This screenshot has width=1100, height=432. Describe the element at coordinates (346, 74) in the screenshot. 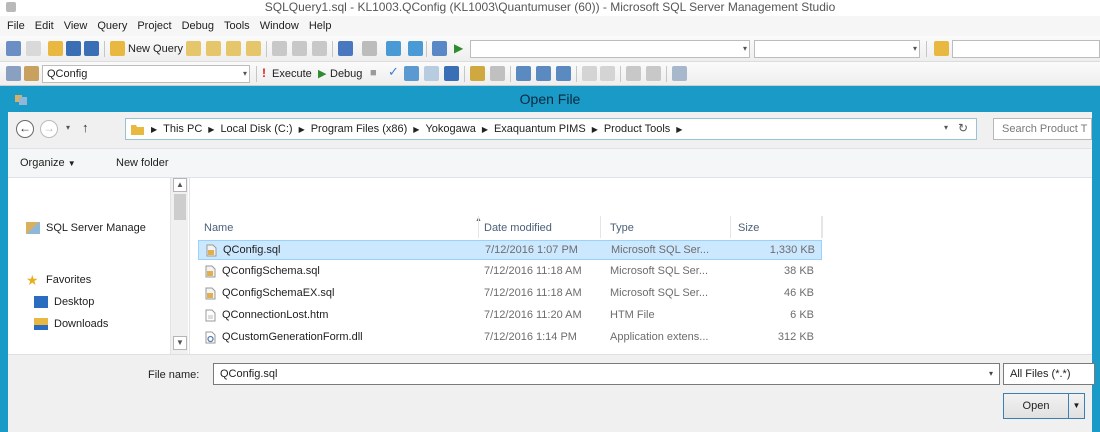

I see `debug-button: Debug` at that location.